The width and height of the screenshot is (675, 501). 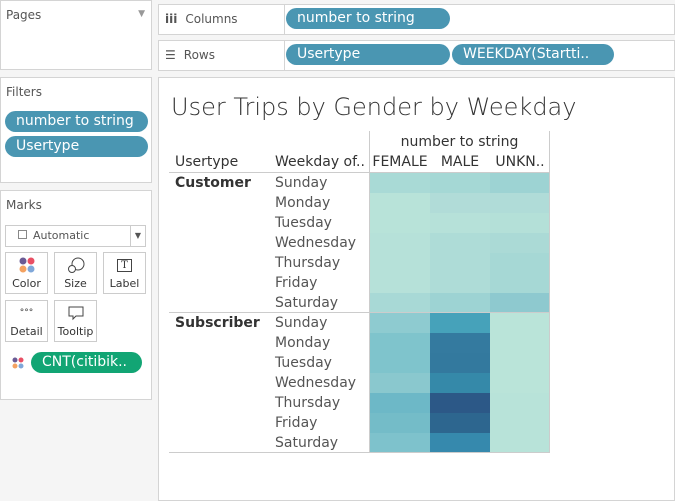 I want to click on usertype-label: Customer, so click(x=213, y=183).